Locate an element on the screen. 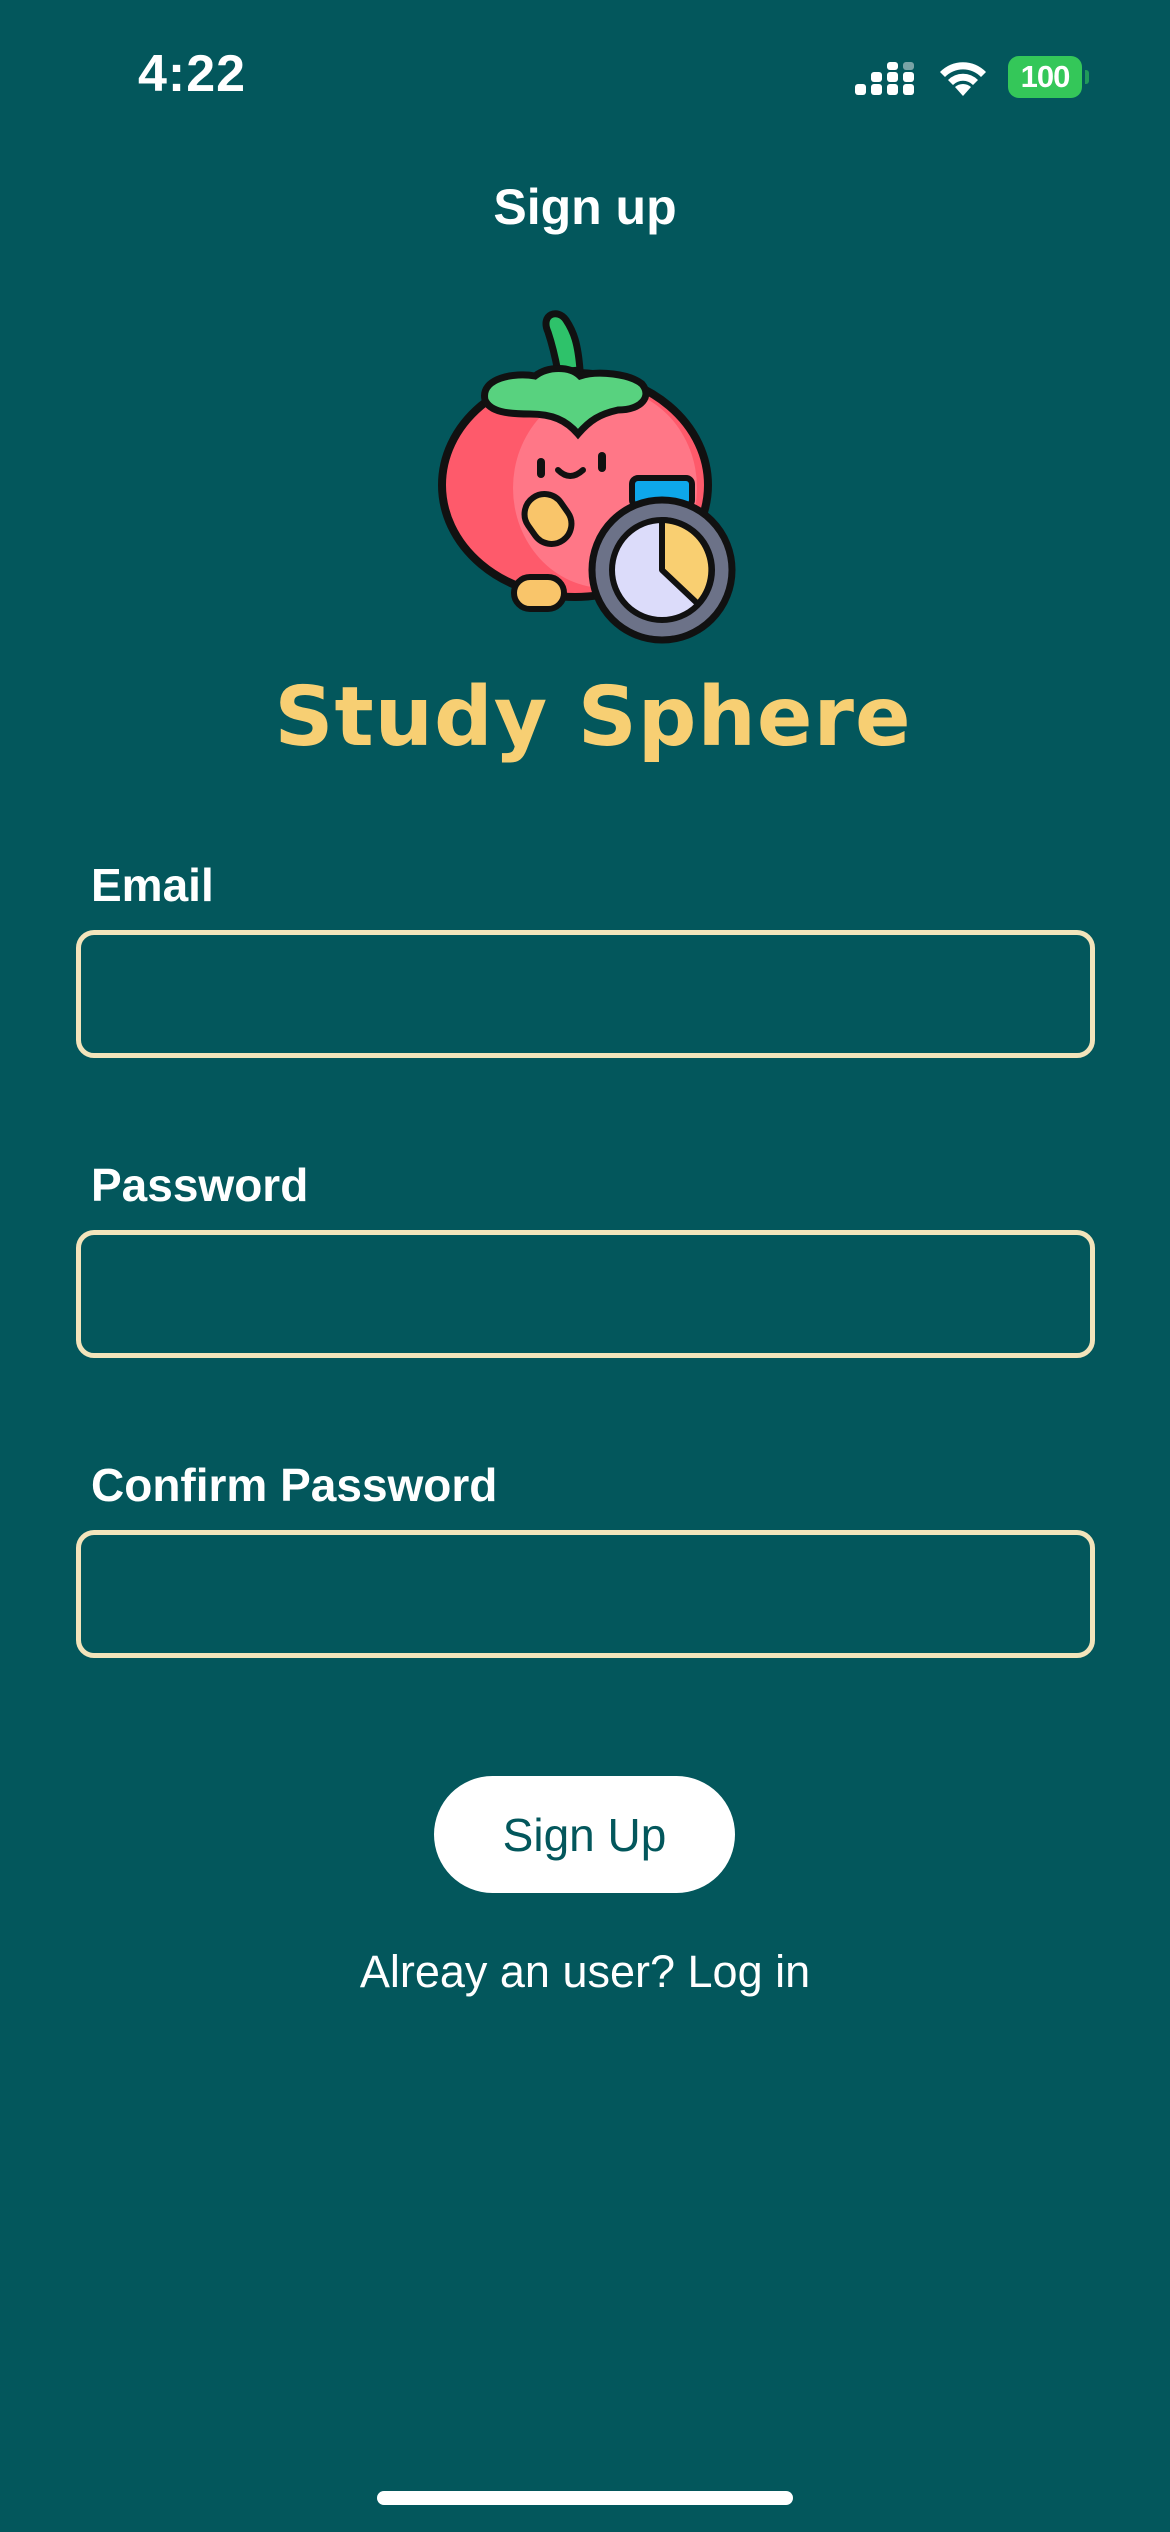  login-link: Alreay an user? Log in is located at coordinates (585, 1972).